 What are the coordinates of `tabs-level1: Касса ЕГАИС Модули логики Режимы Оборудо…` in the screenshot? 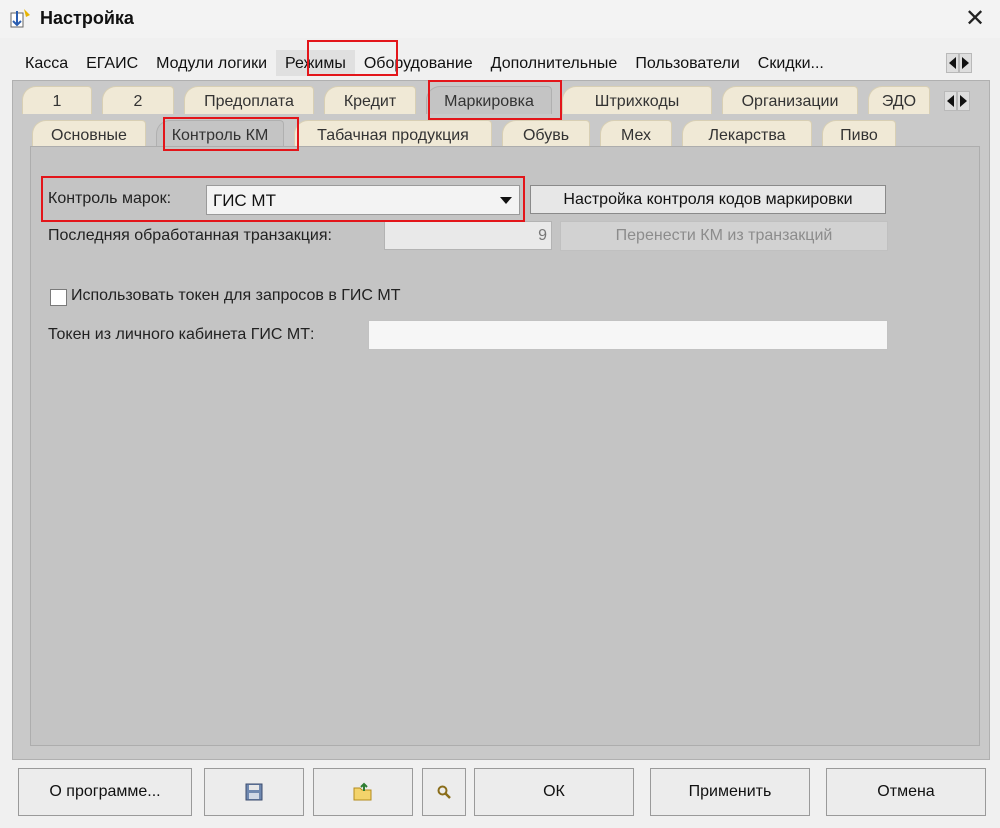 It's located at (424, 63).